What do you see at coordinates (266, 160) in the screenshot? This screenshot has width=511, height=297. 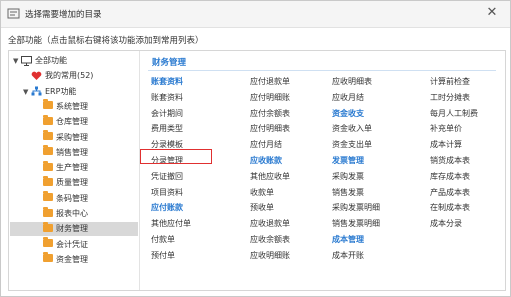 I see `group-header: 应收账款` at bounding box center [266, 160].